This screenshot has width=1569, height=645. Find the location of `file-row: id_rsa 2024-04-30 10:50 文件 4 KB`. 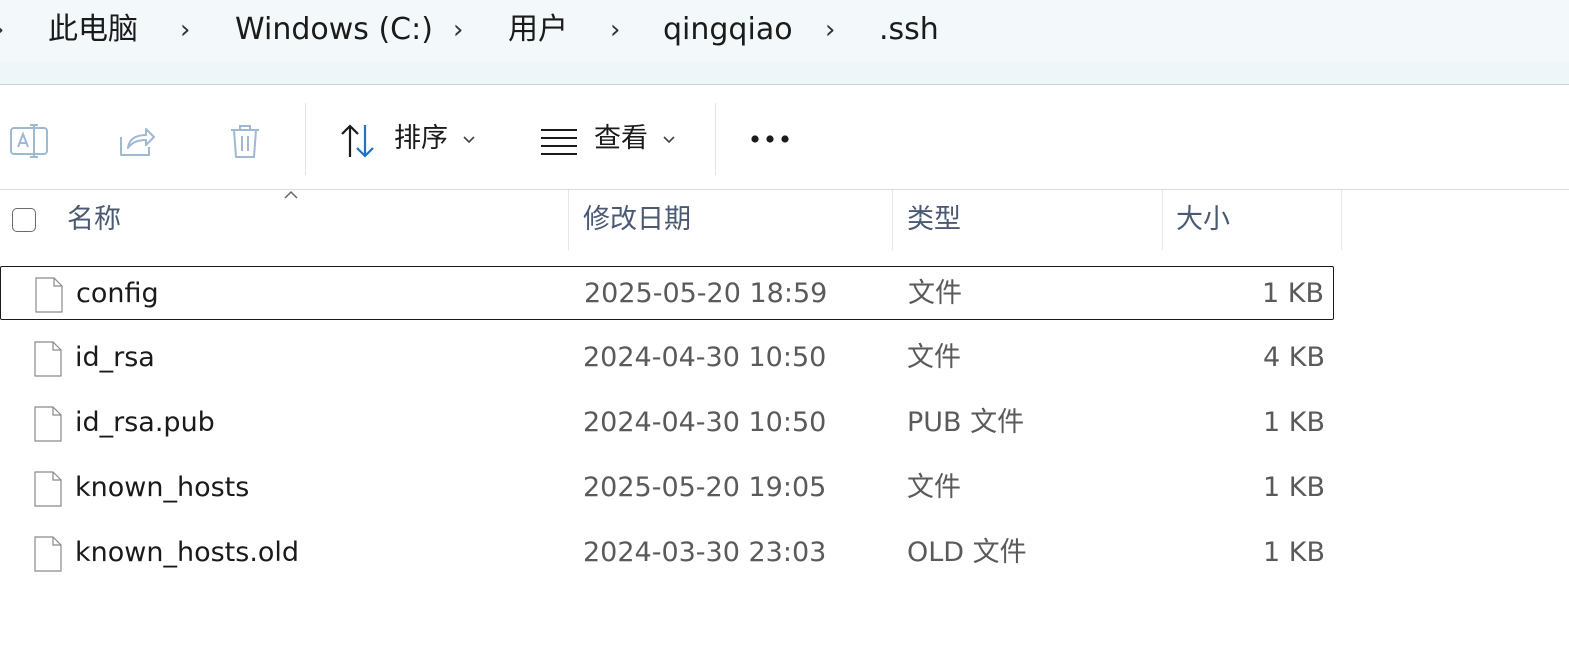

file-row: id_rsa 2024-04-30 10:50 文件 4 KB is located at coordinates (667, 358).